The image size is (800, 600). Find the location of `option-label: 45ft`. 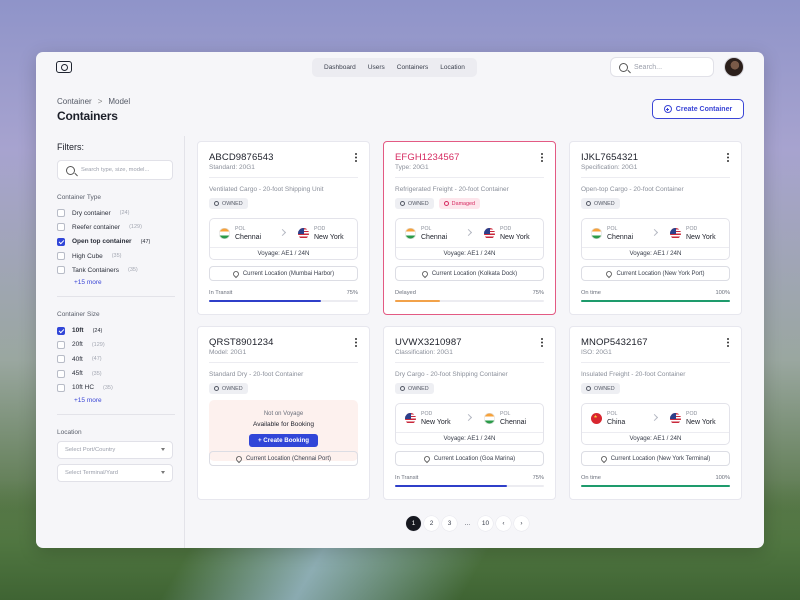

option-label: 45ft is located at coordinates (77, 374).